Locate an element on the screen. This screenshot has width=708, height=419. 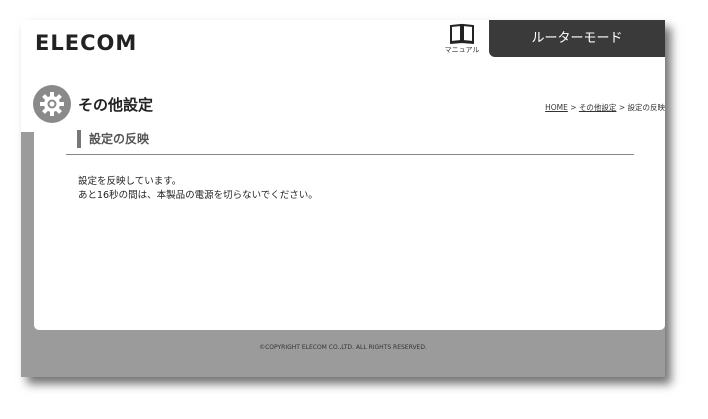
header: ELECOM マニュアル ルーターモード is located at coordinates (343, 42).